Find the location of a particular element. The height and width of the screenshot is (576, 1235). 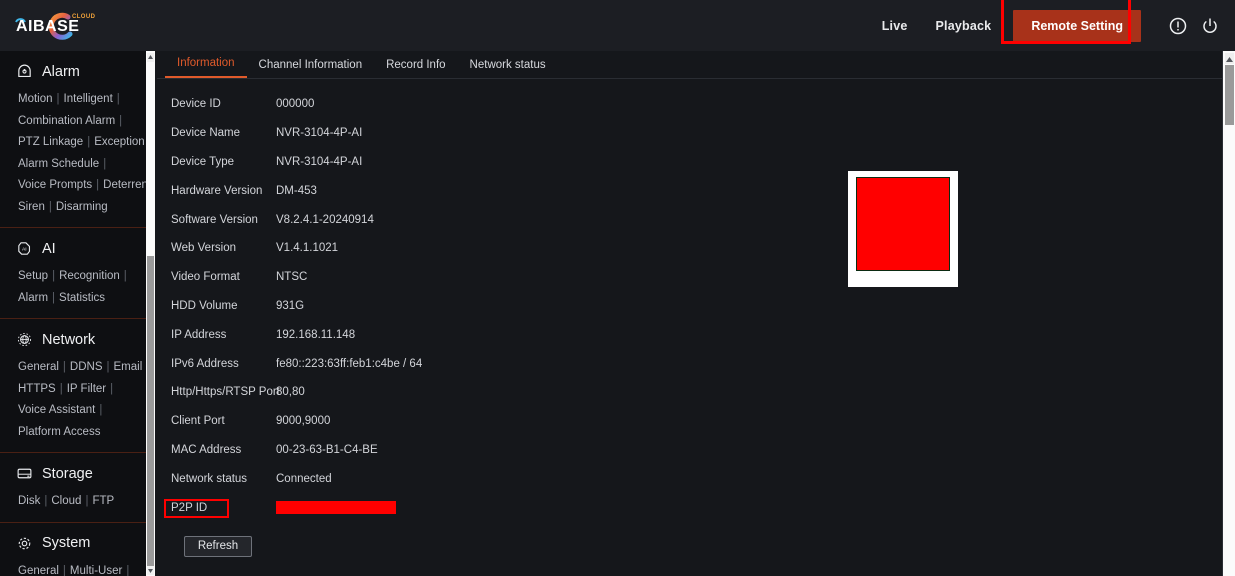

sidebar-link-disk: Disk is located at coordinates (29, 501).